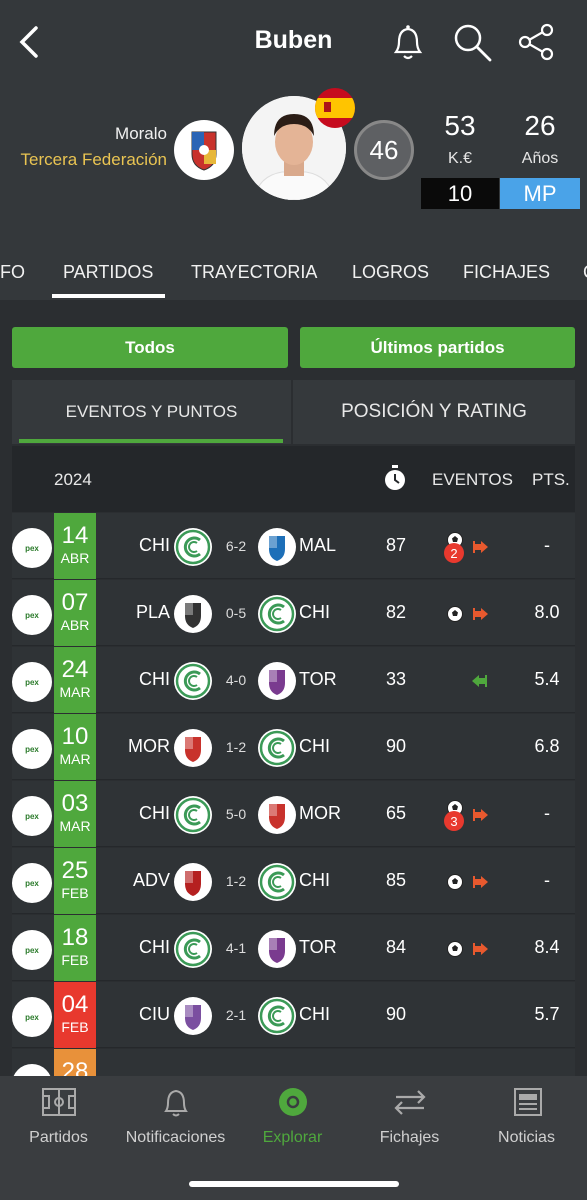 Image resolution: width=587 pixels, height=1200 pixels. I want to click on match-month: ABR, so click(75, 558).